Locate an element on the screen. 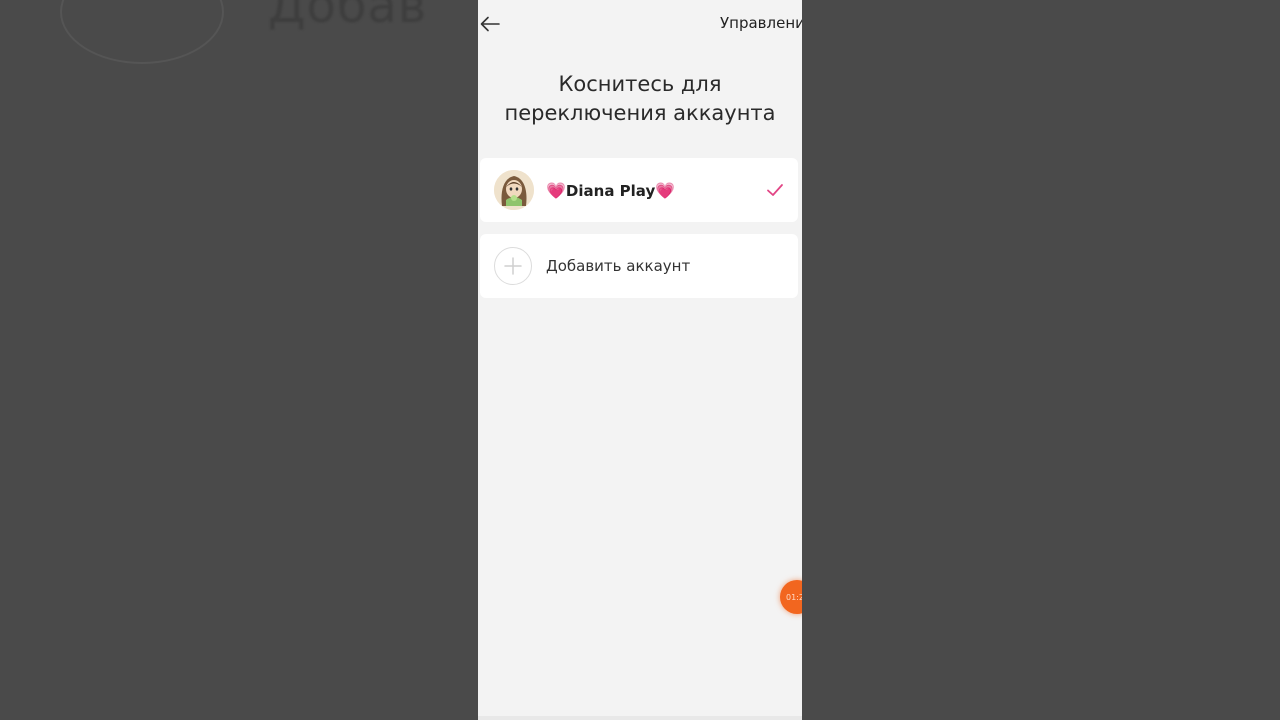 Image resolution: width=1280 pixels, height=720 pixels. page-title-line-1: Коснитесь для is located at coordinates (640, 84).